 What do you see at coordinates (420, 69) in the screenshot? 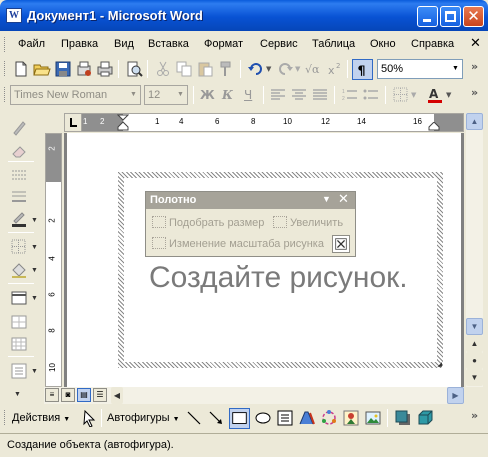
I see `zoom-select: 50% ▼` at bounding box center [420, 69].